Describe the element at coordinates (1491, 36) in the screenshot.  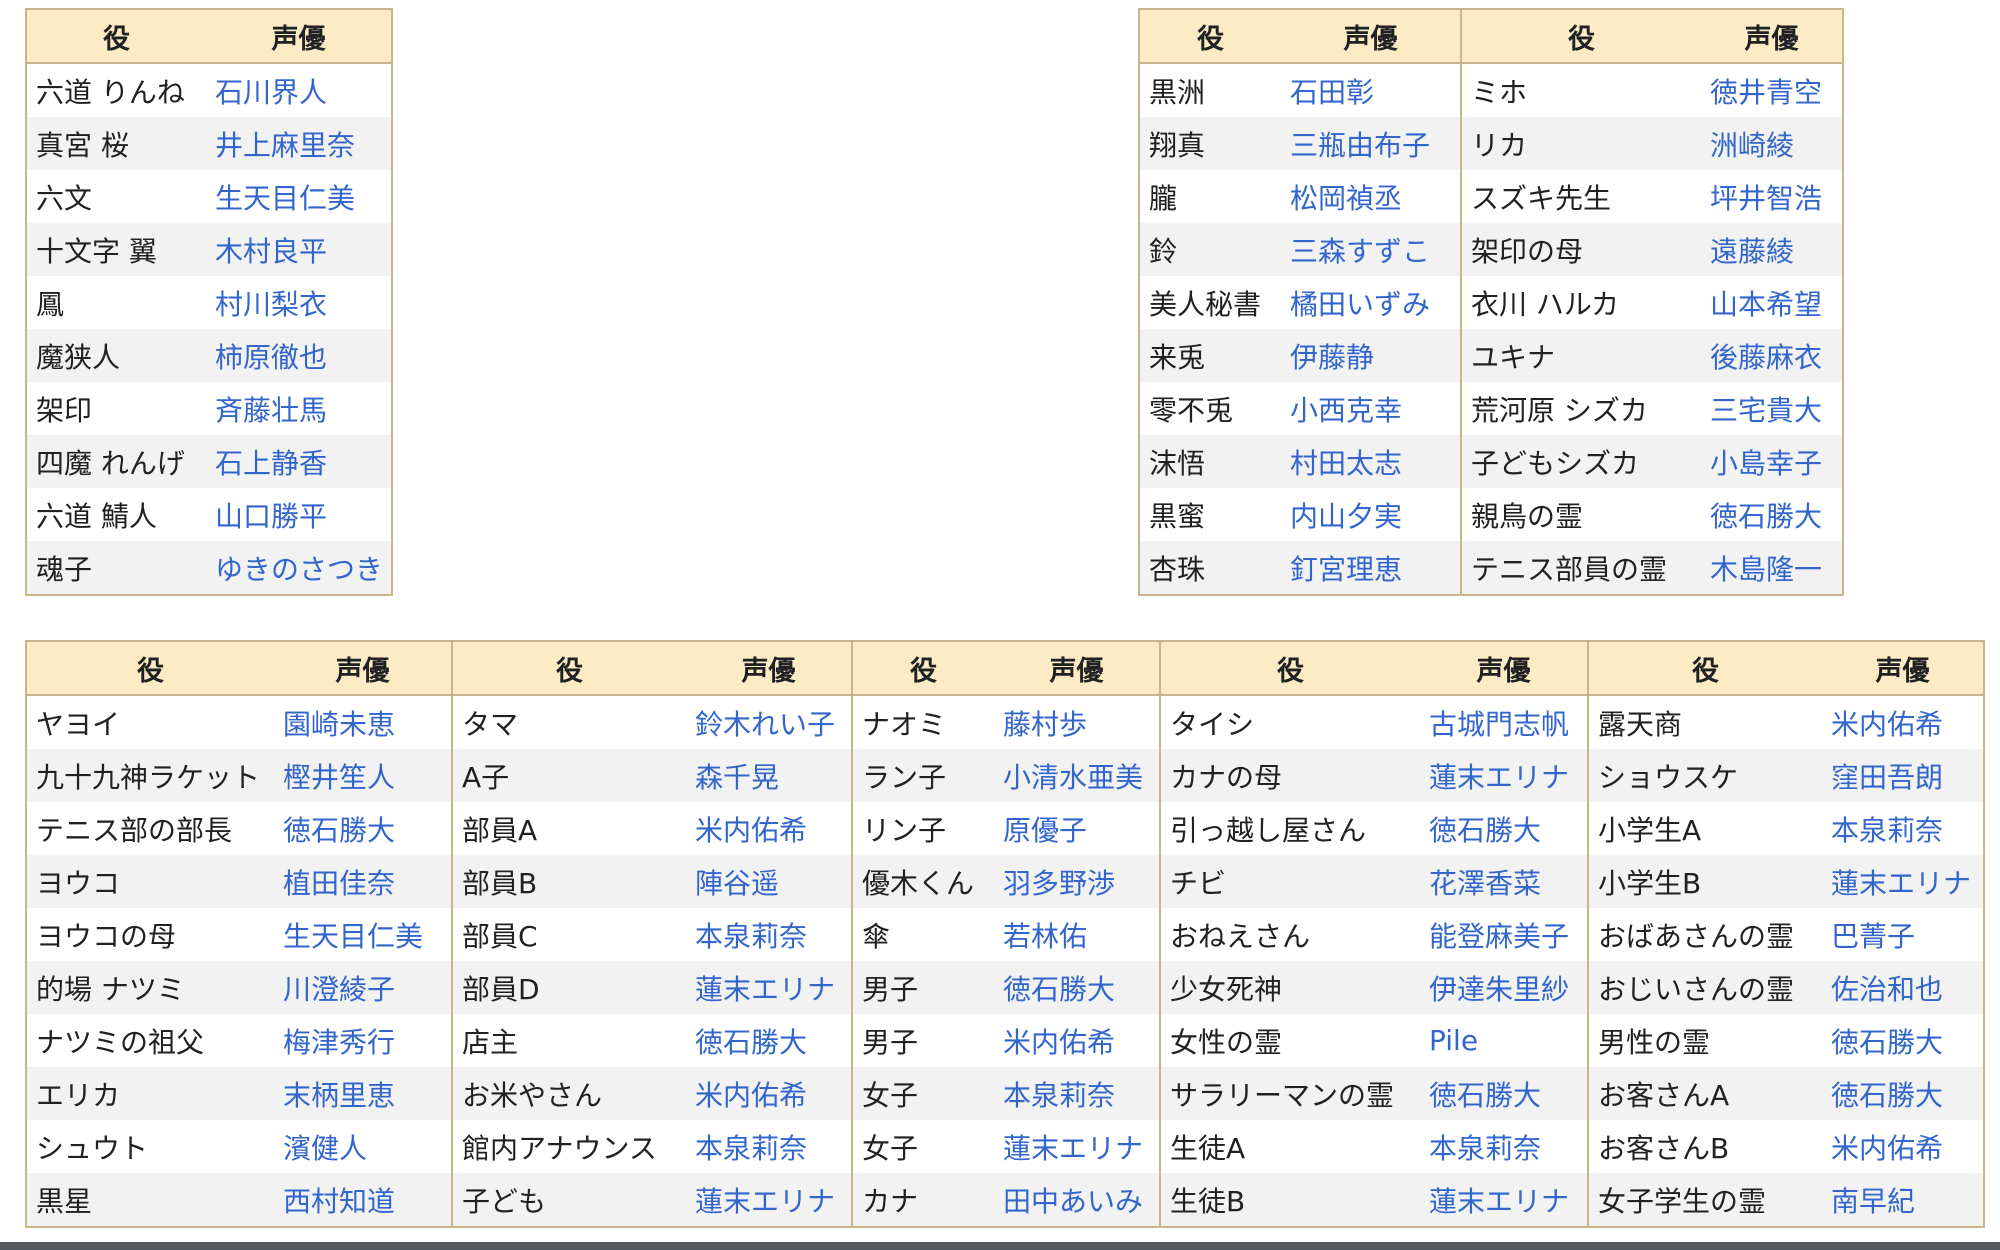
I see `header-row: 役声優役声優` at that location.